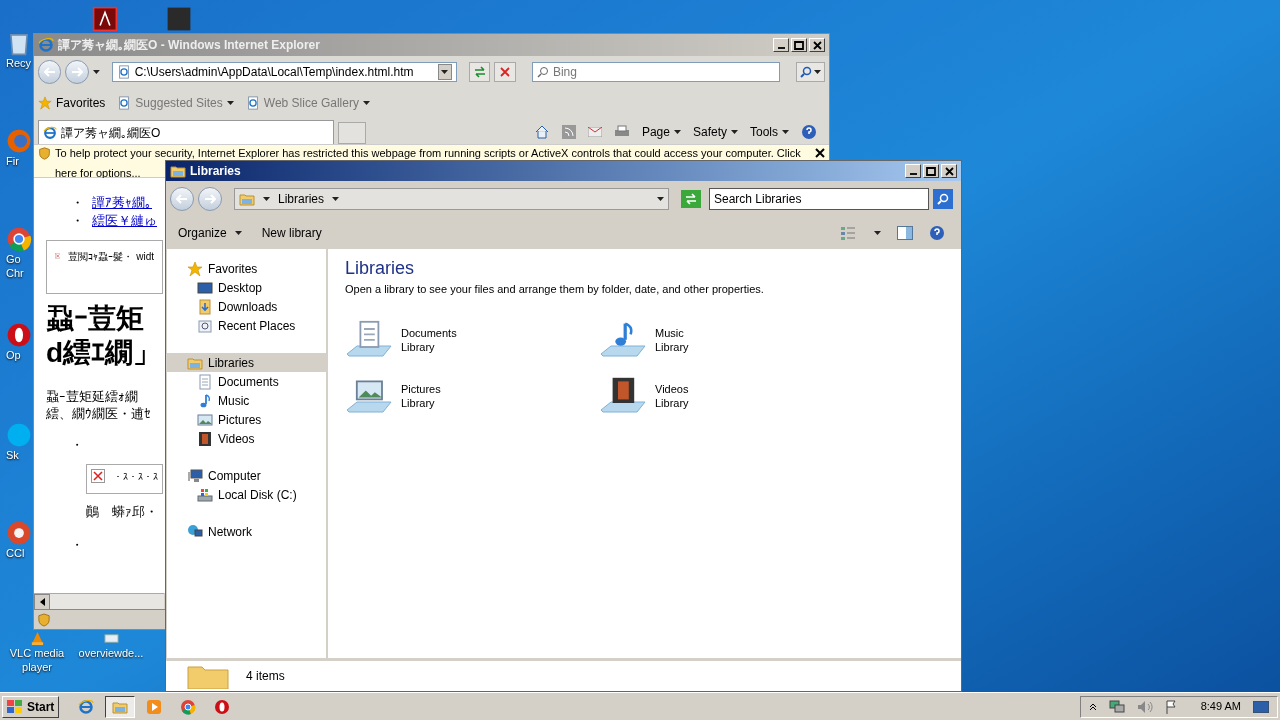 The height and width of the screenshot is (720, 1280). I want to click on print-icon, so click(621, 132).